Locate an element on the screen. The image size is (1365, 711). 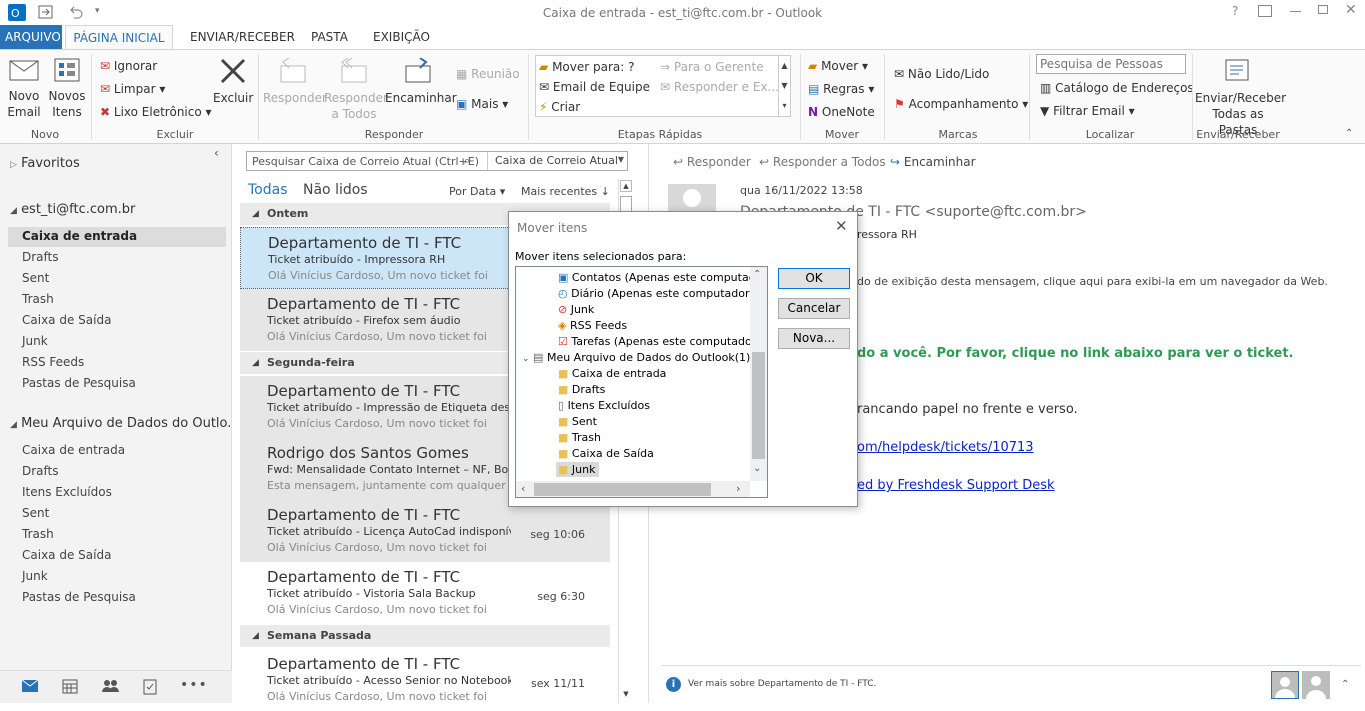
datafile-deleted: Itens Excluídos is located at coordinates (67, 492).